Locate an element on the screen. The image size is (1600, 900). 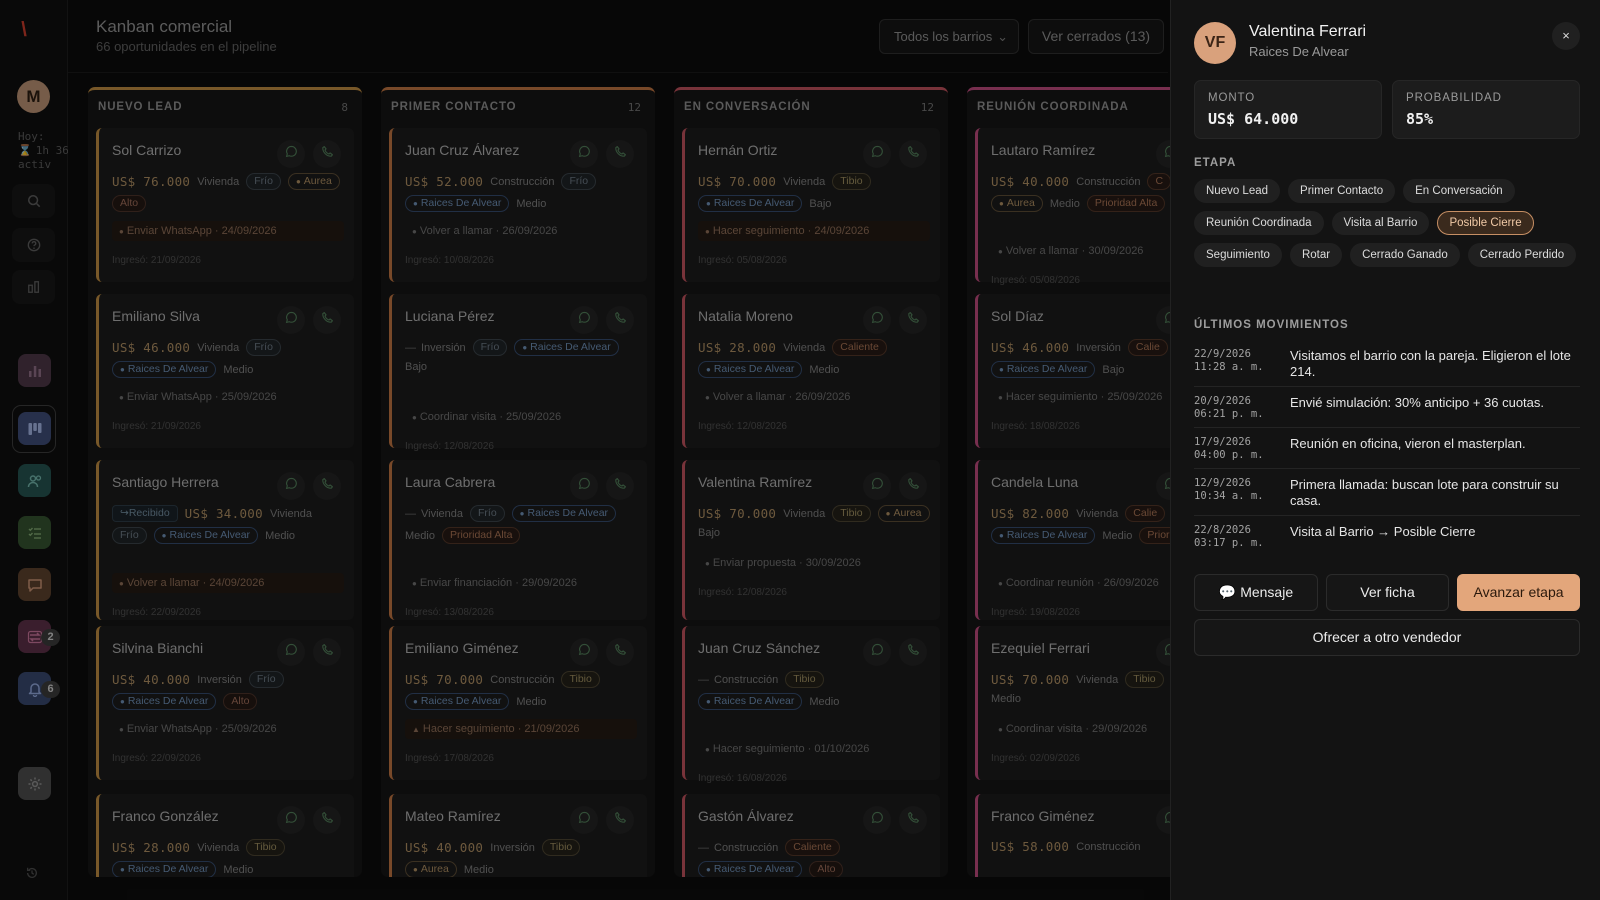
stage-option: Posible Cierre is located at coordinates (1485, 223).